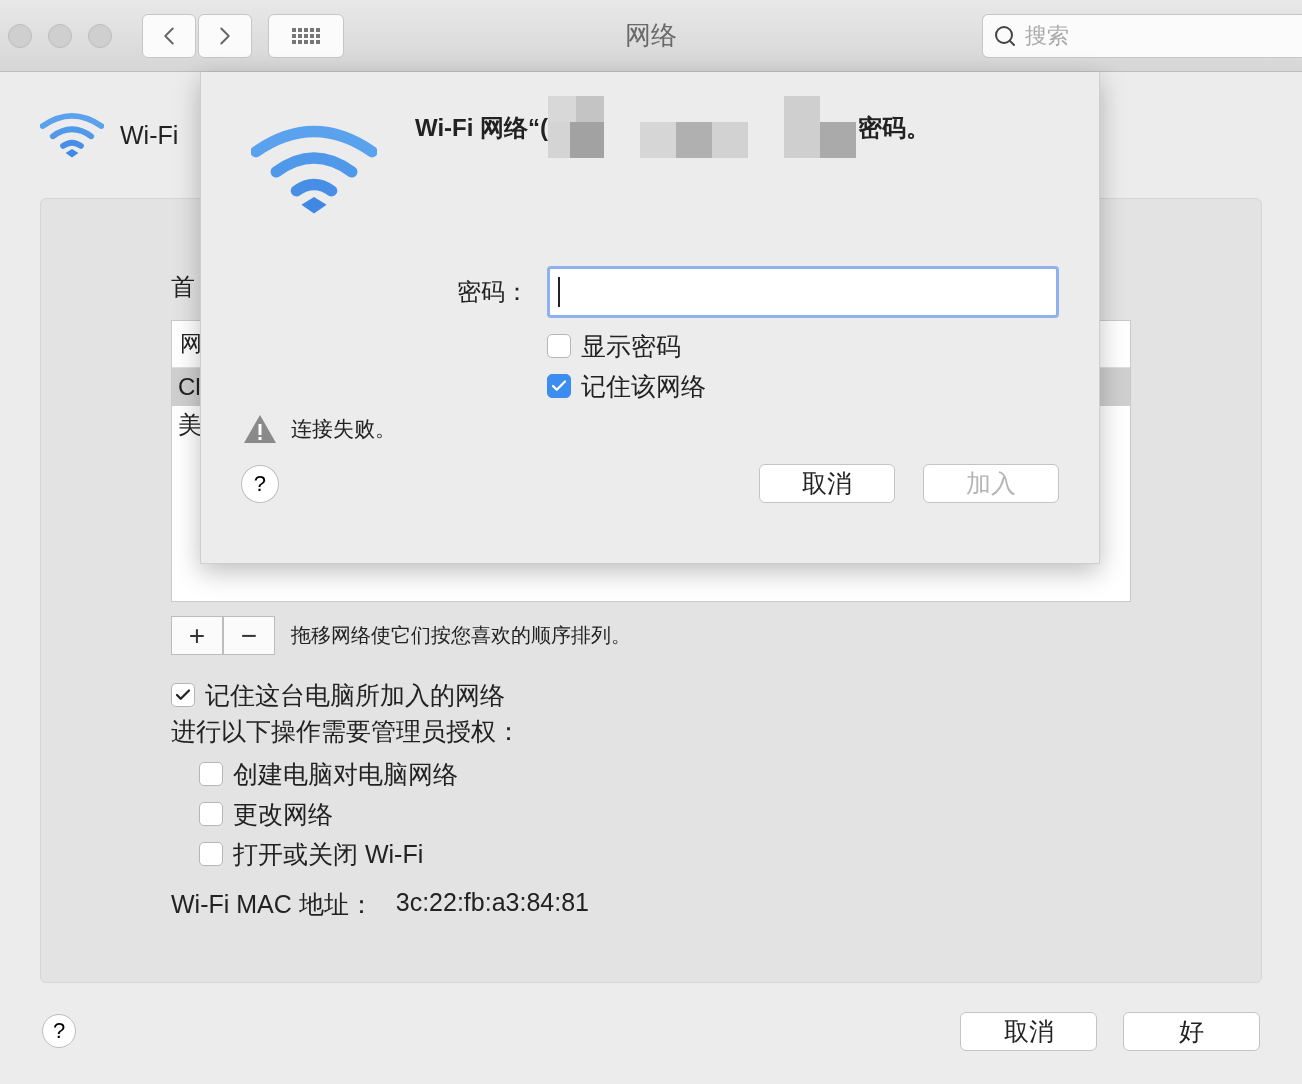 The height and width of the screenshot is (1084, 1302). Describe the element at coordinates (559, 292) in the screenshot. I see `text-cursor` at that location.